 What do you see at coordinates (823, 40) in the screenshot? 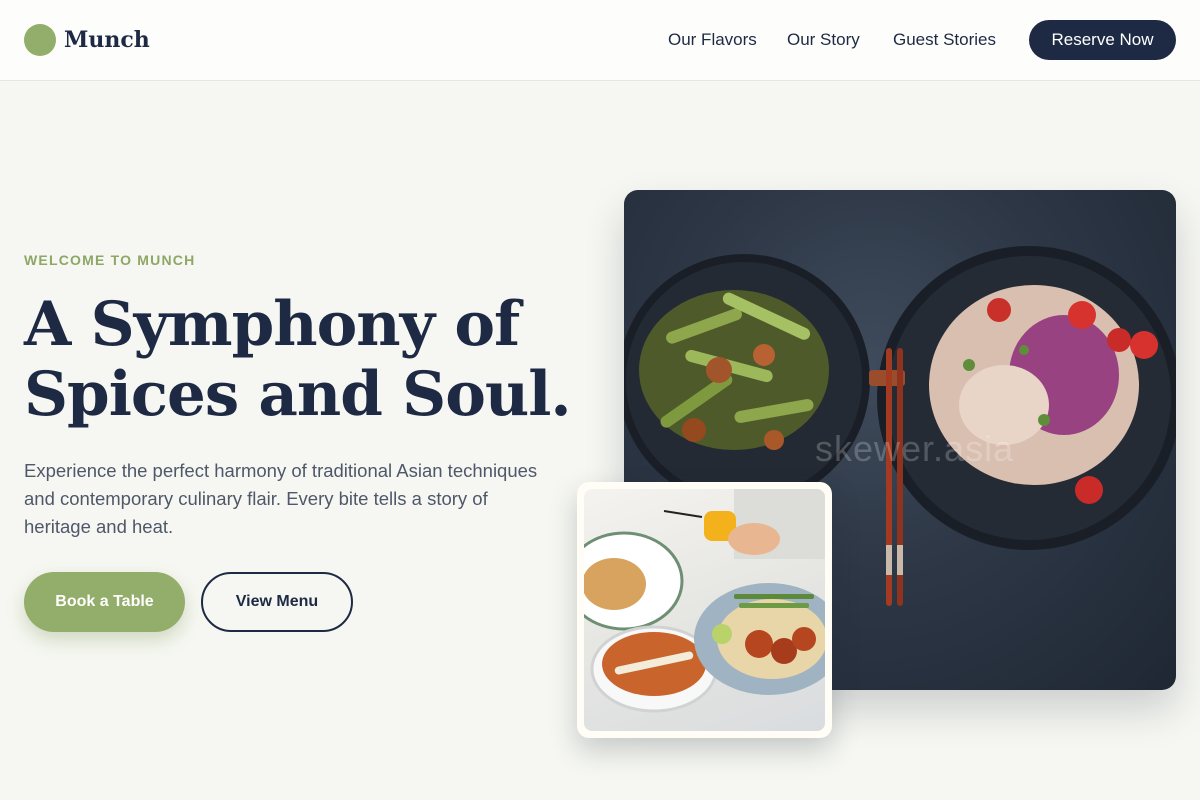
I see `nav-link-our-story: Our Story` at bounding box center [823, 40].